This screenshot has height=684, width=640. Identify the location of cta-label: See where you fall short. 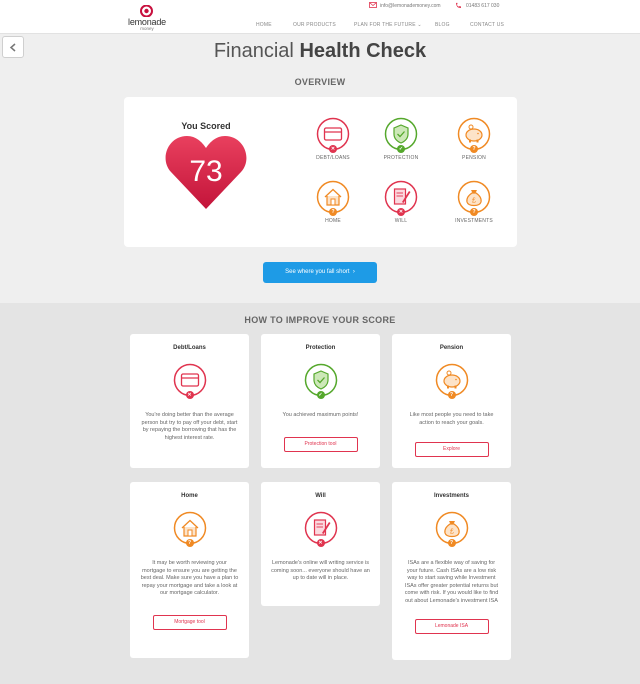
(317, 272).